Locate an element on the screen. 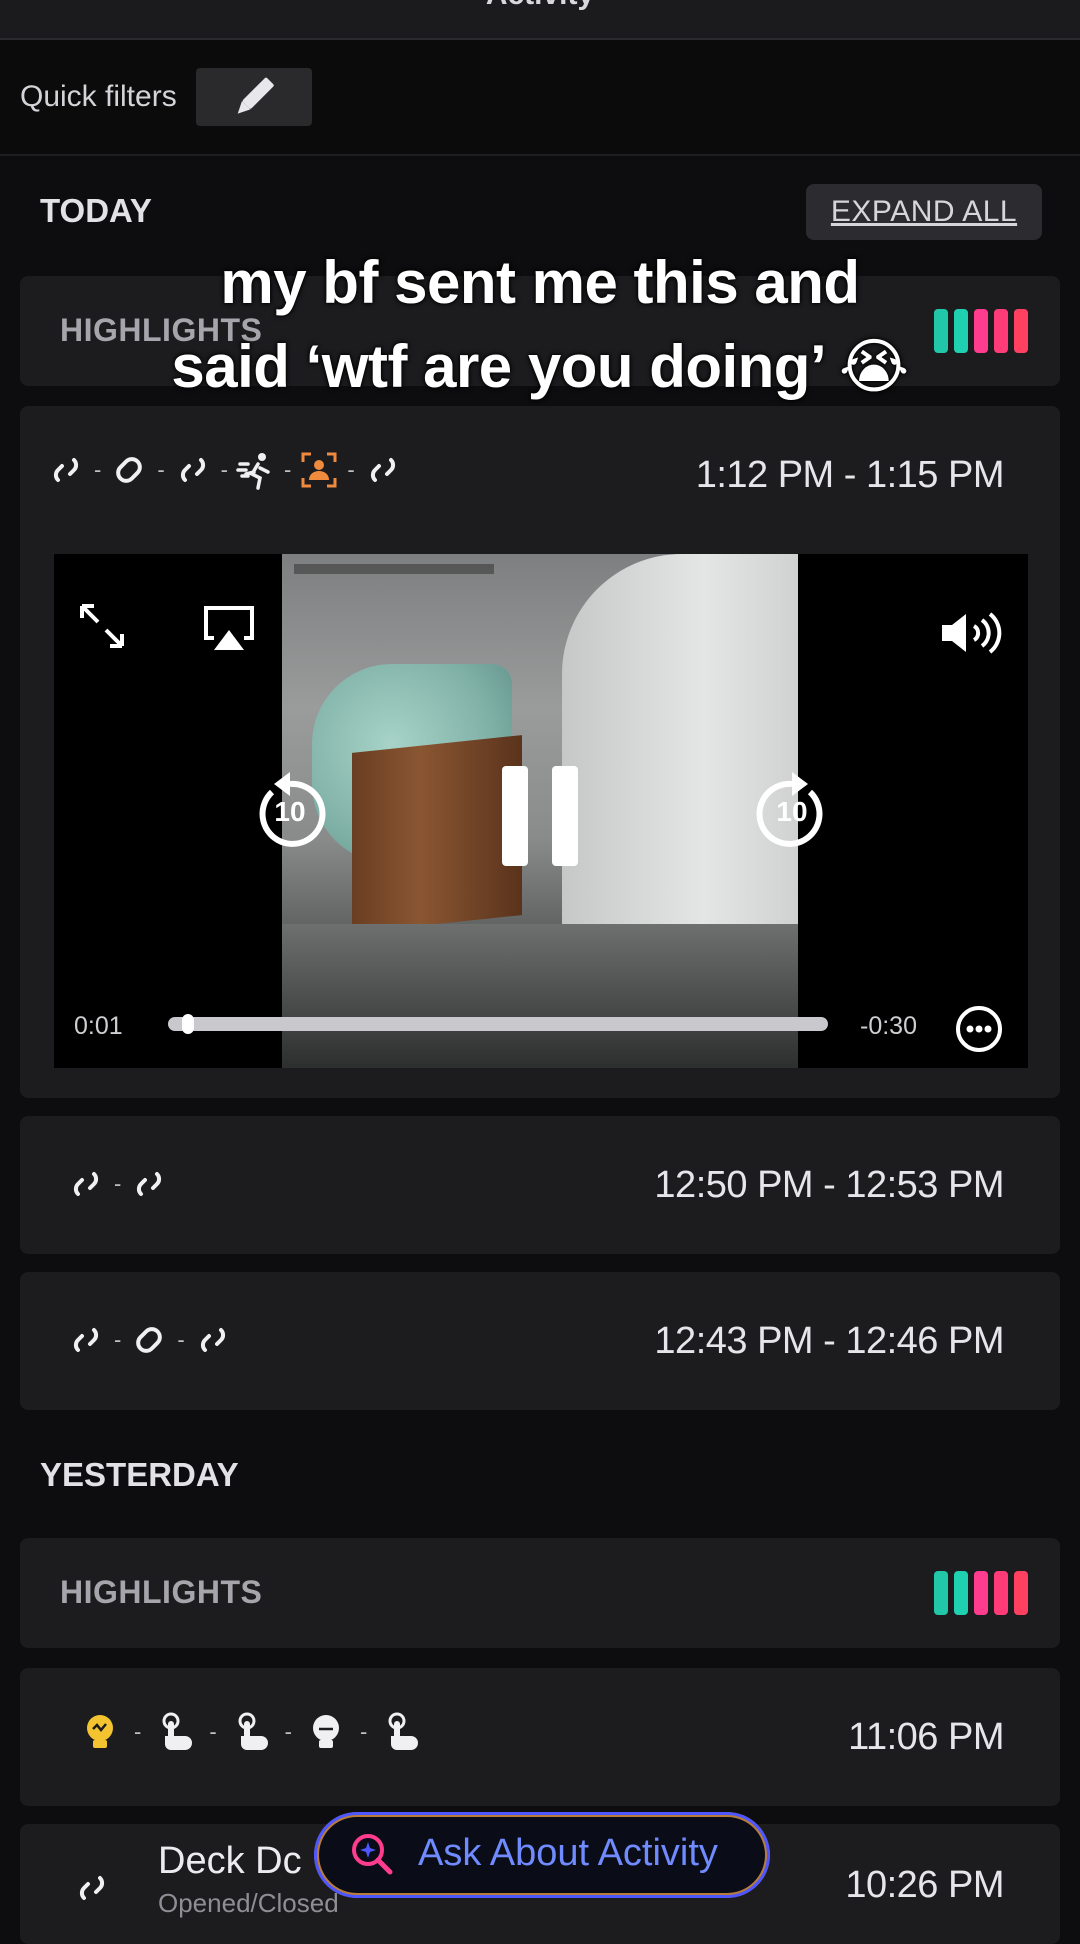 The width and height of the screenshot is (1080, 1944). event-icons: - is located at coordinates (117, 1184).